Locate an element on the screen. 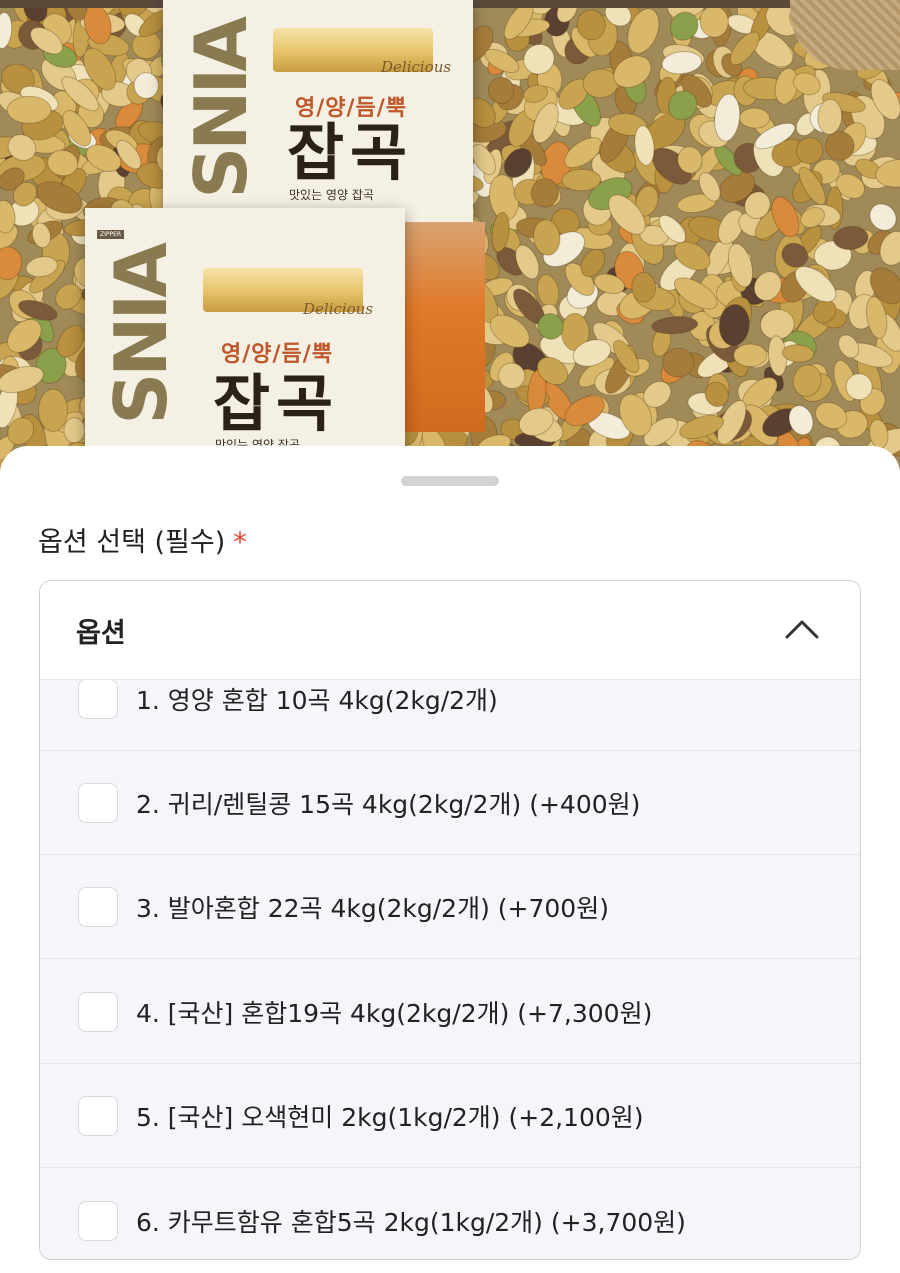  option-item: 6. 카무트함유 혼합5곡 2kg(1kg/2개) (+3,700원) is located at coordinates (450, 1214).